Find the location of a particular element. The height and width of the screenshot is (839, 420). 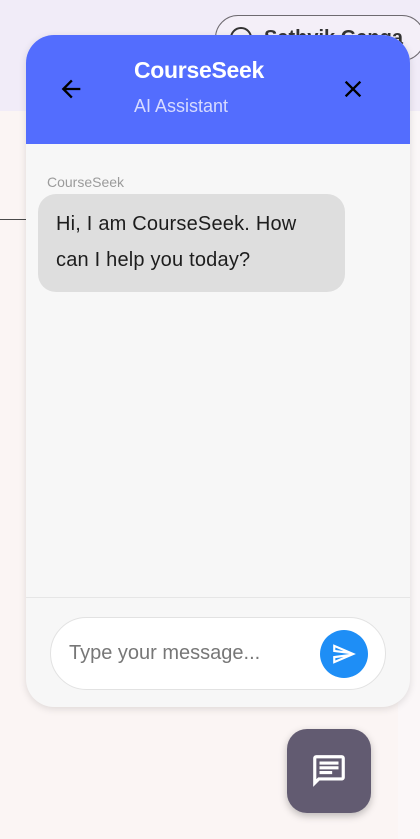

chat-toggle-button is located at coordinates (329, 771).